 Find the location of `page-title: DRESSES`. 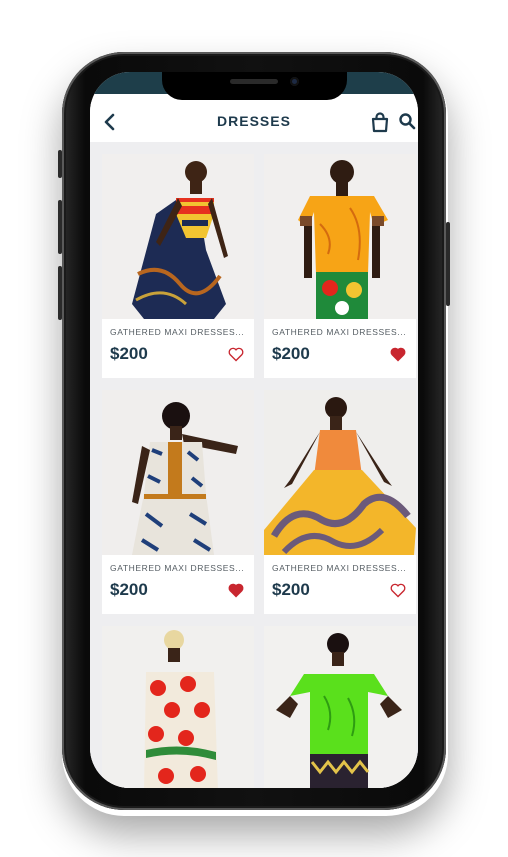

page-title: DRESSES is located at coordinates (254, 121).